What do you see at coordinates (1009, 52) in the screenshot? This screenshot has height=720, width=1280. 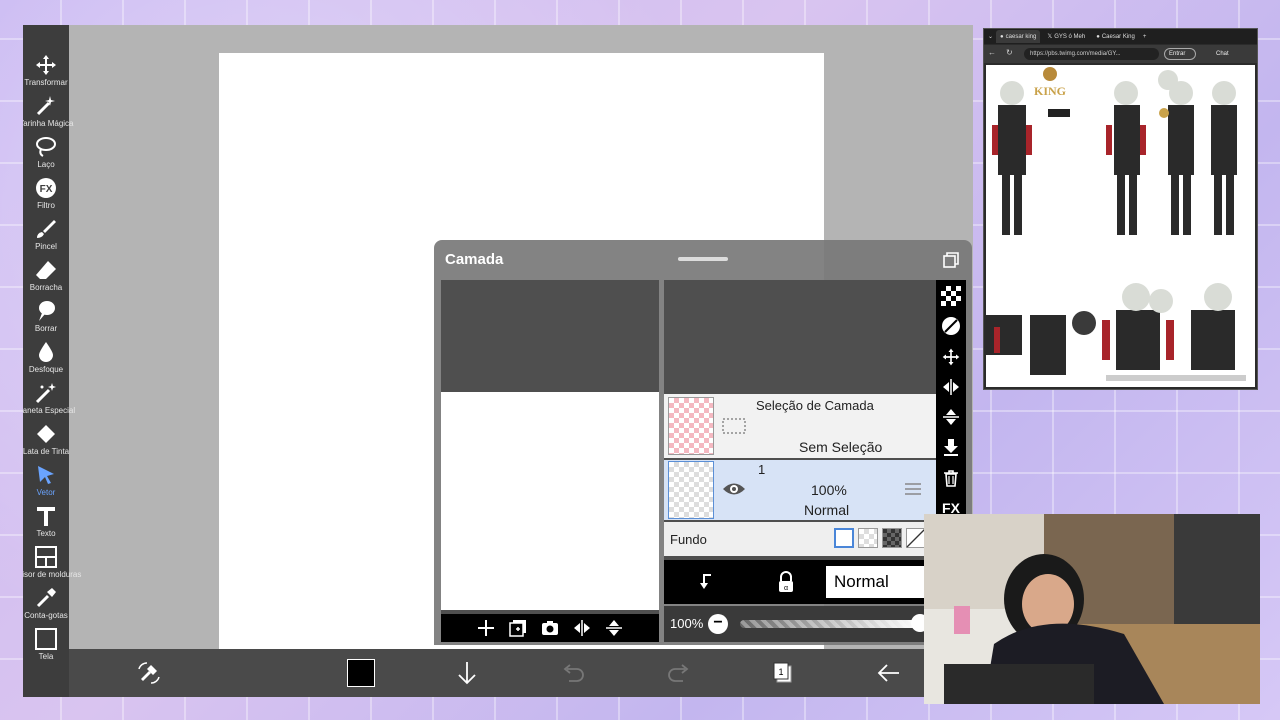 I see `reload-icon: ↻` at bounding box center [1009, 52].